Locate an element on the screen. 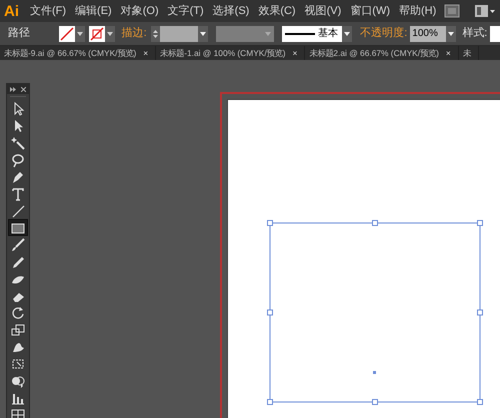 The height and width of the screenshot is (418, 500). paintbrush-icon is located at coordinates (18, 244).